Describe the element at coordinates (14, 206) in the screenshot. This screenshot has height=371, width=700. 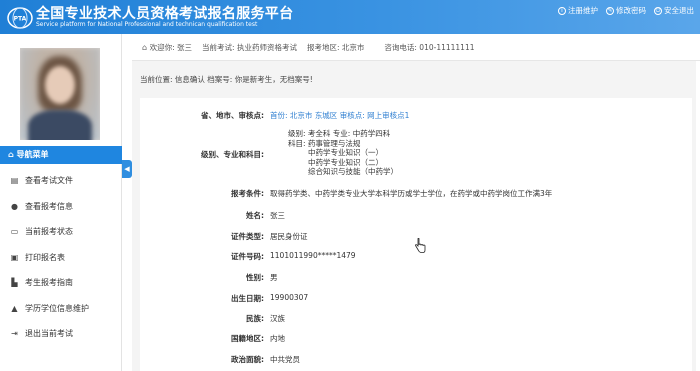
I see `info-icon: ●` at that location.